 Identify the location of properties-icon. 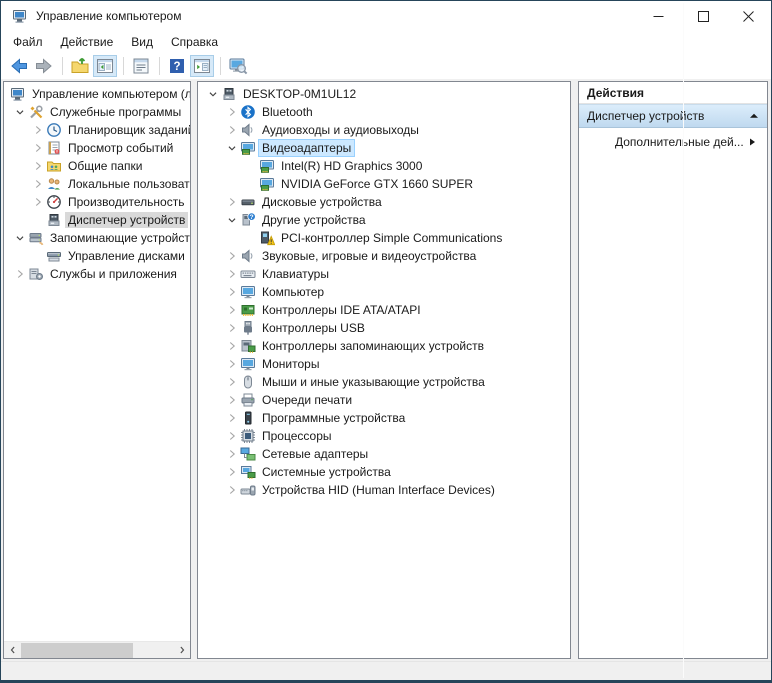
(141, 66).